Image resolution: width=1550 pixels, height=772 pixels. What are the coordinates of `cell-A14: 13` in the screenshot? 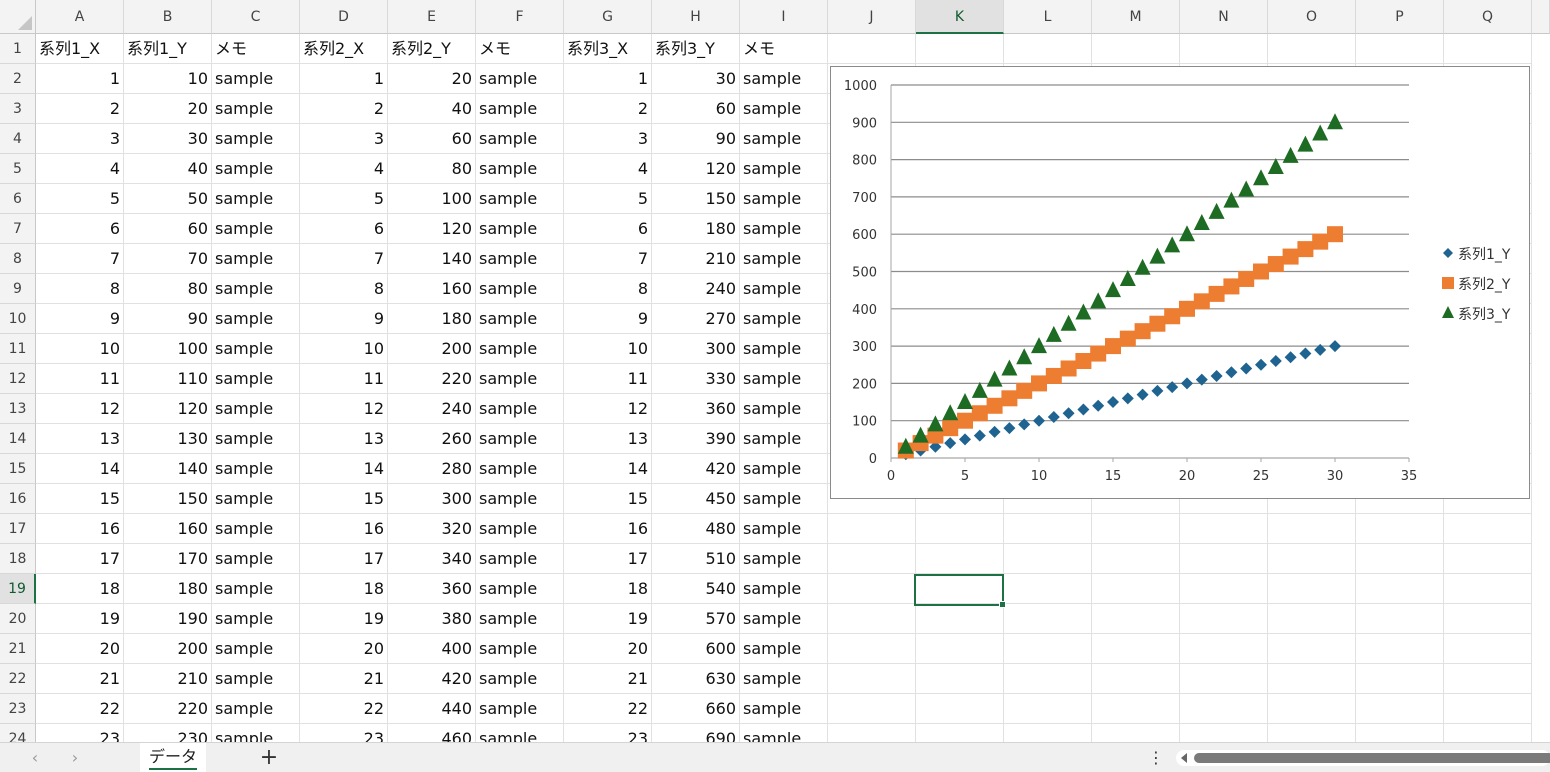 It's located at (80, 439).